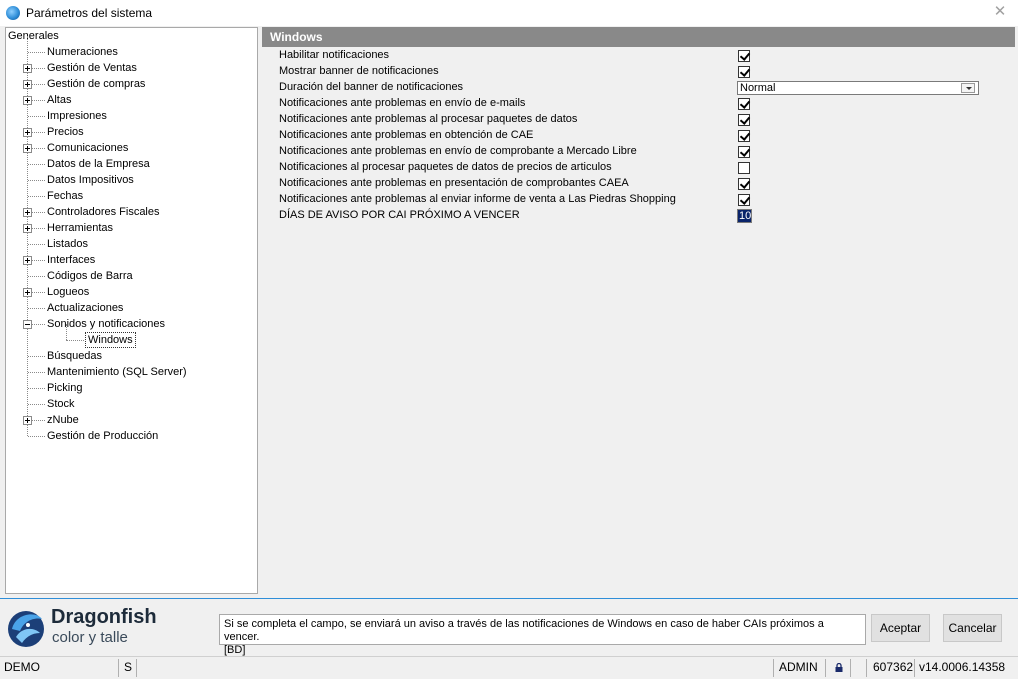 Image resolution: width=1018 pixels, height=679 pixels. Describe the element at coordinates (972, 628) in the screenshot. I see `cancel-button: Cancelar` at that location.